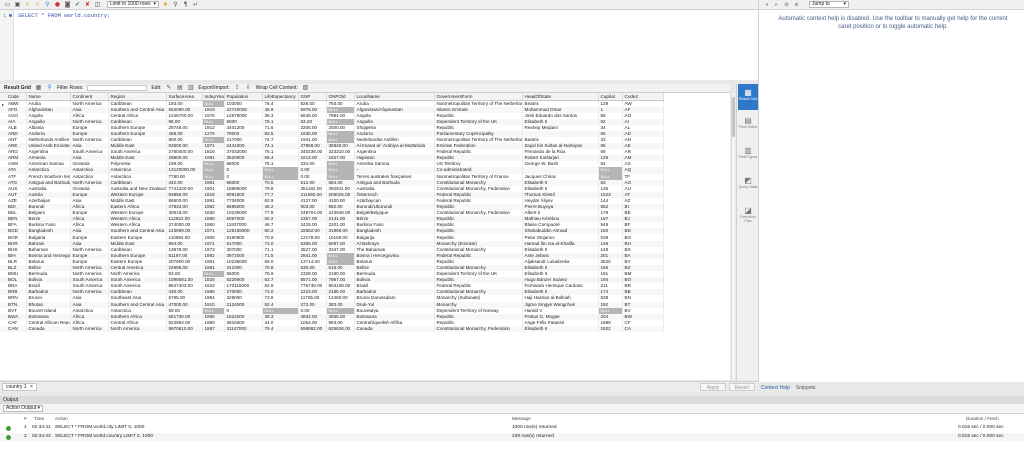  Describe the element at coordinates (175, 4) in the screenshot. I see `find-icon: ⚲` at that location.